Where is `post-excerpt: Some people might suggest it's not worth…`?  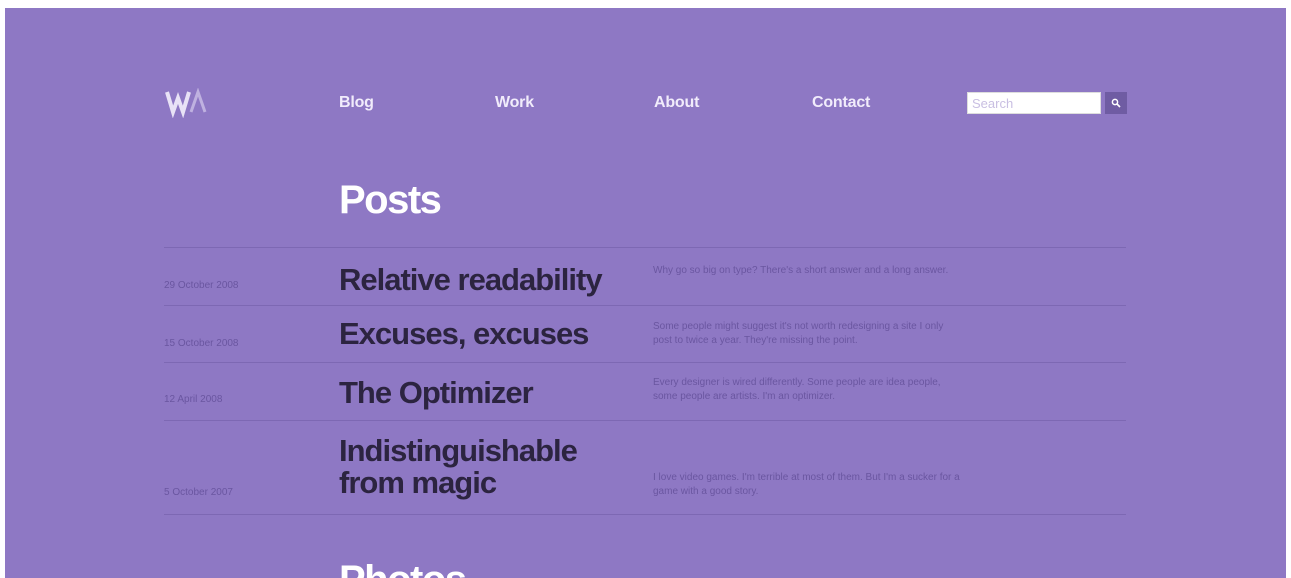
post-excerpt: Some people might suggest it's not worth… is located at coordinates (798, 333).